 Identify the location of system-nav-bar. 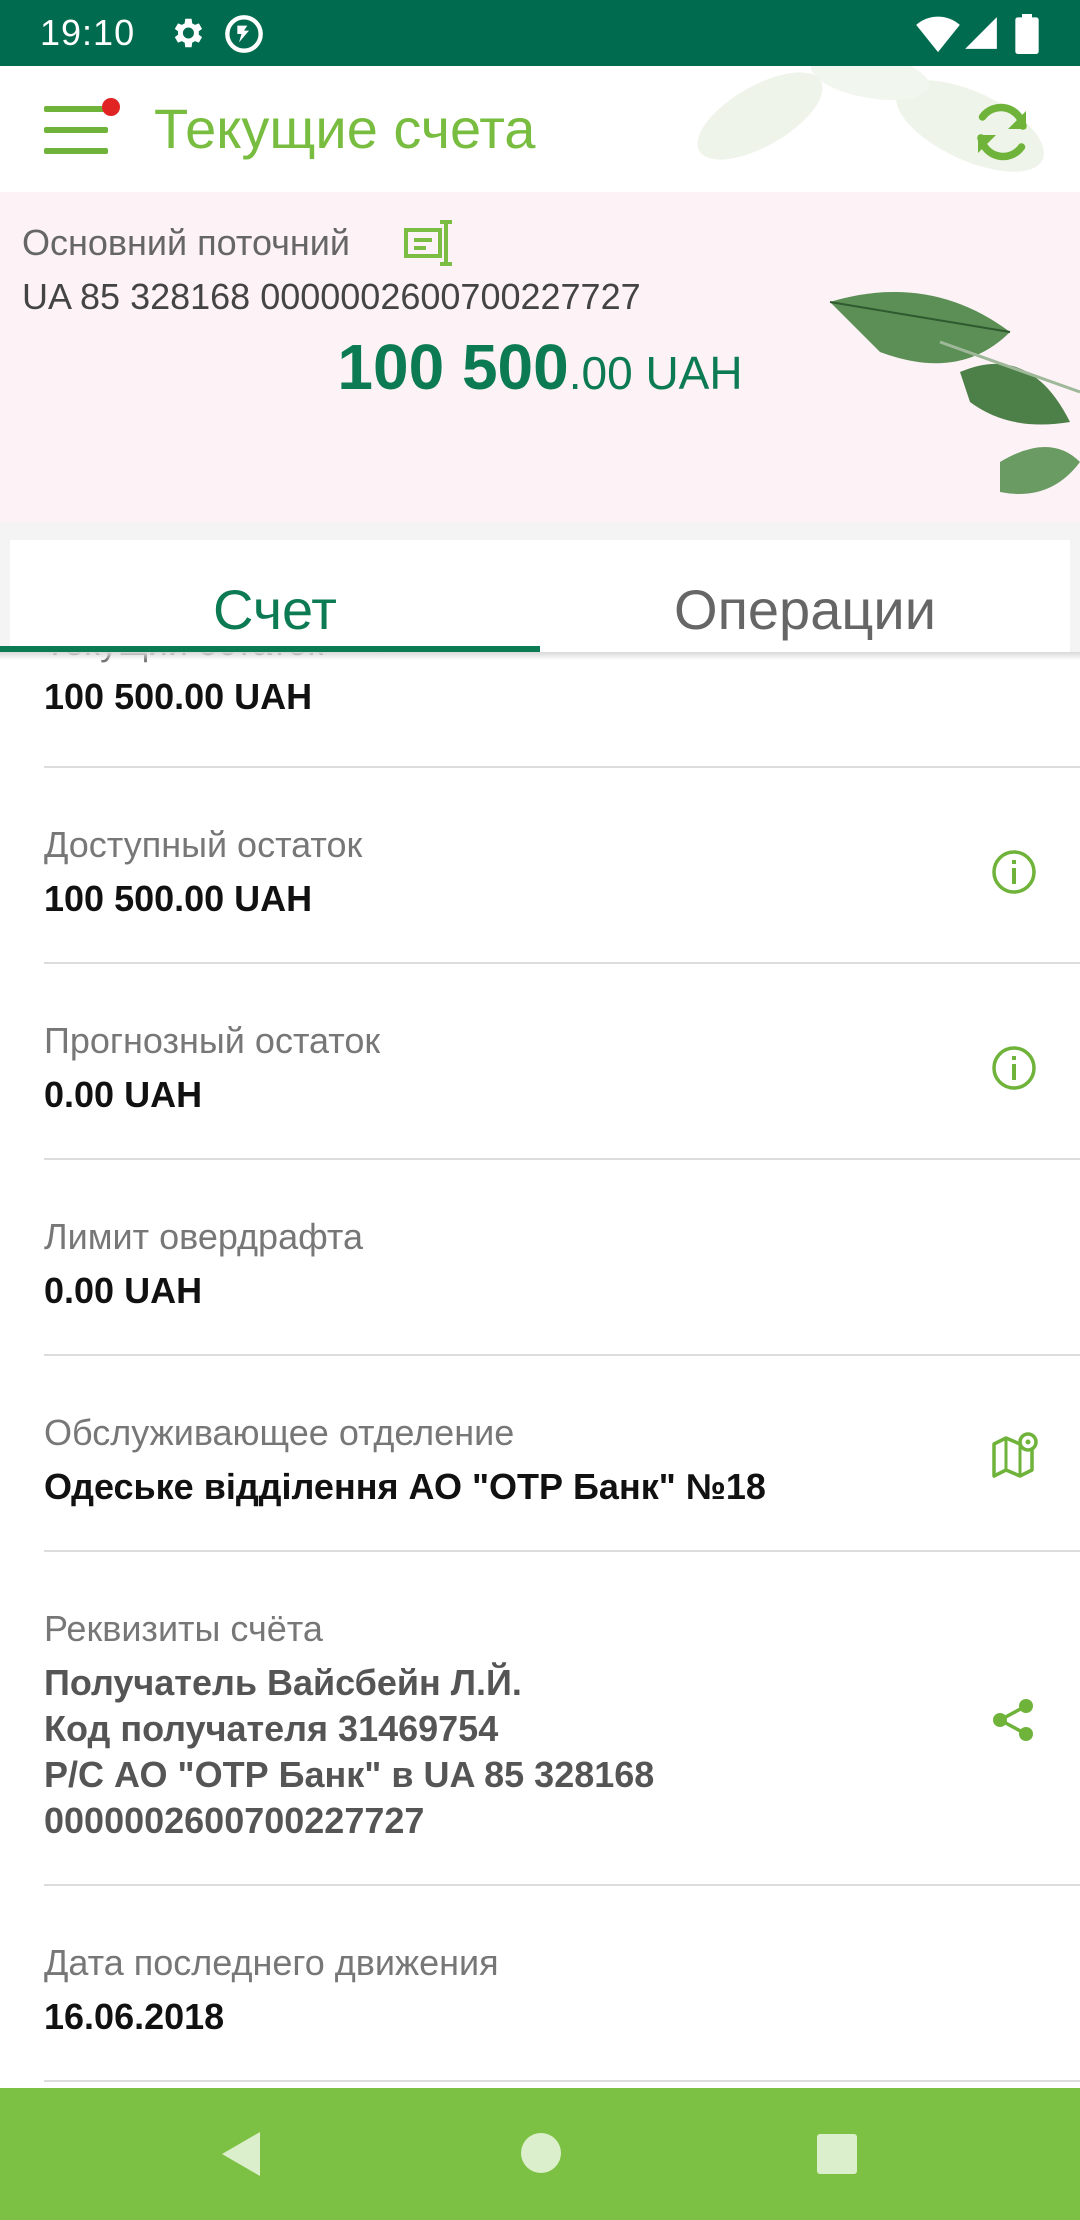
(540, 2154).